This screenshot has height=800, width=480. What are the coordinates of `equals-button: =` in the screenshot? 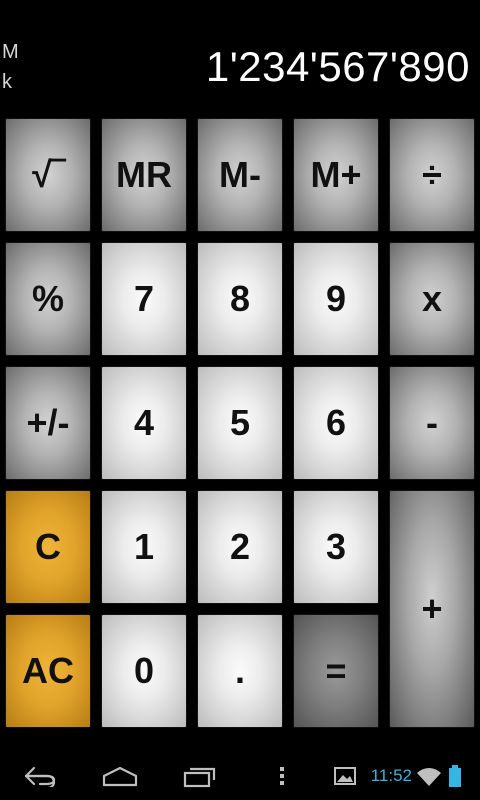 It's located at (336, 671).